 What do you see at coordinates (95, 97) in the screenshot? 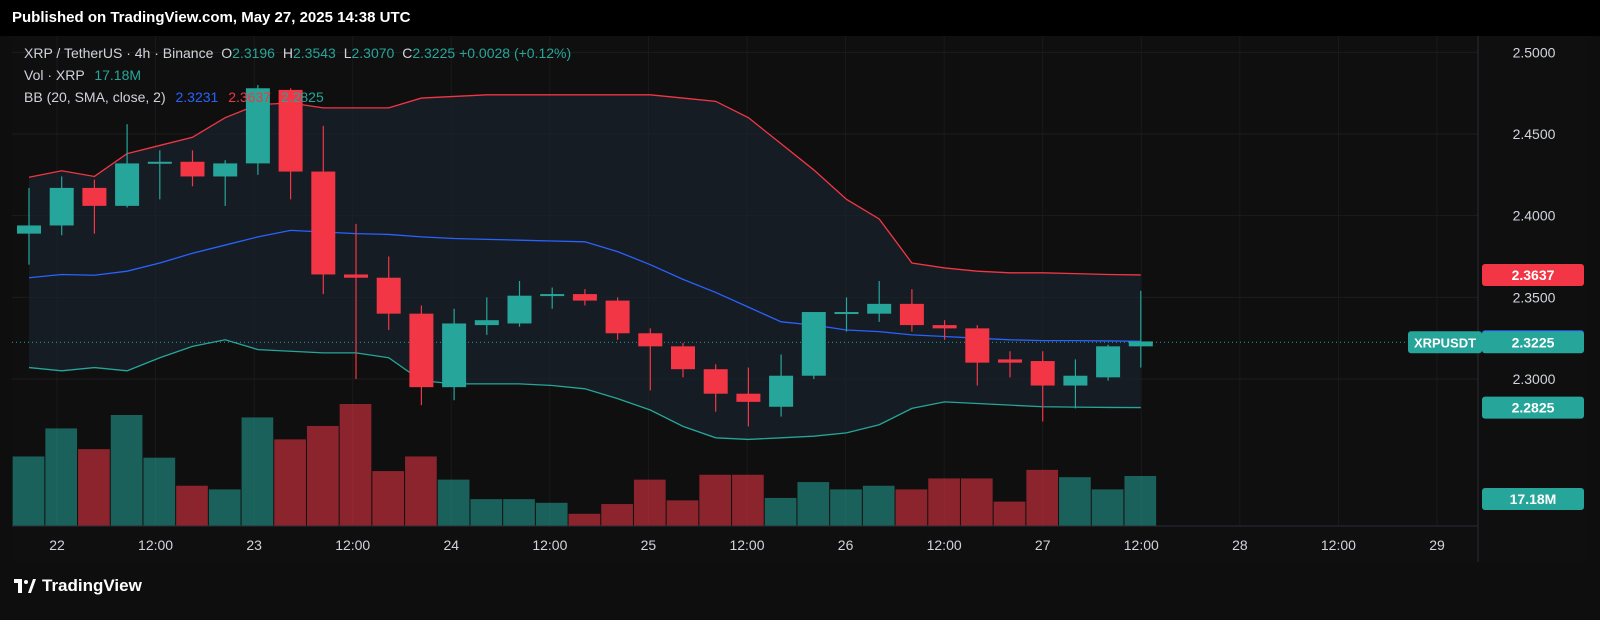
I see `legend-bb-label: BB (20, SMA, close, 2)` at bounding box center [95, 97].